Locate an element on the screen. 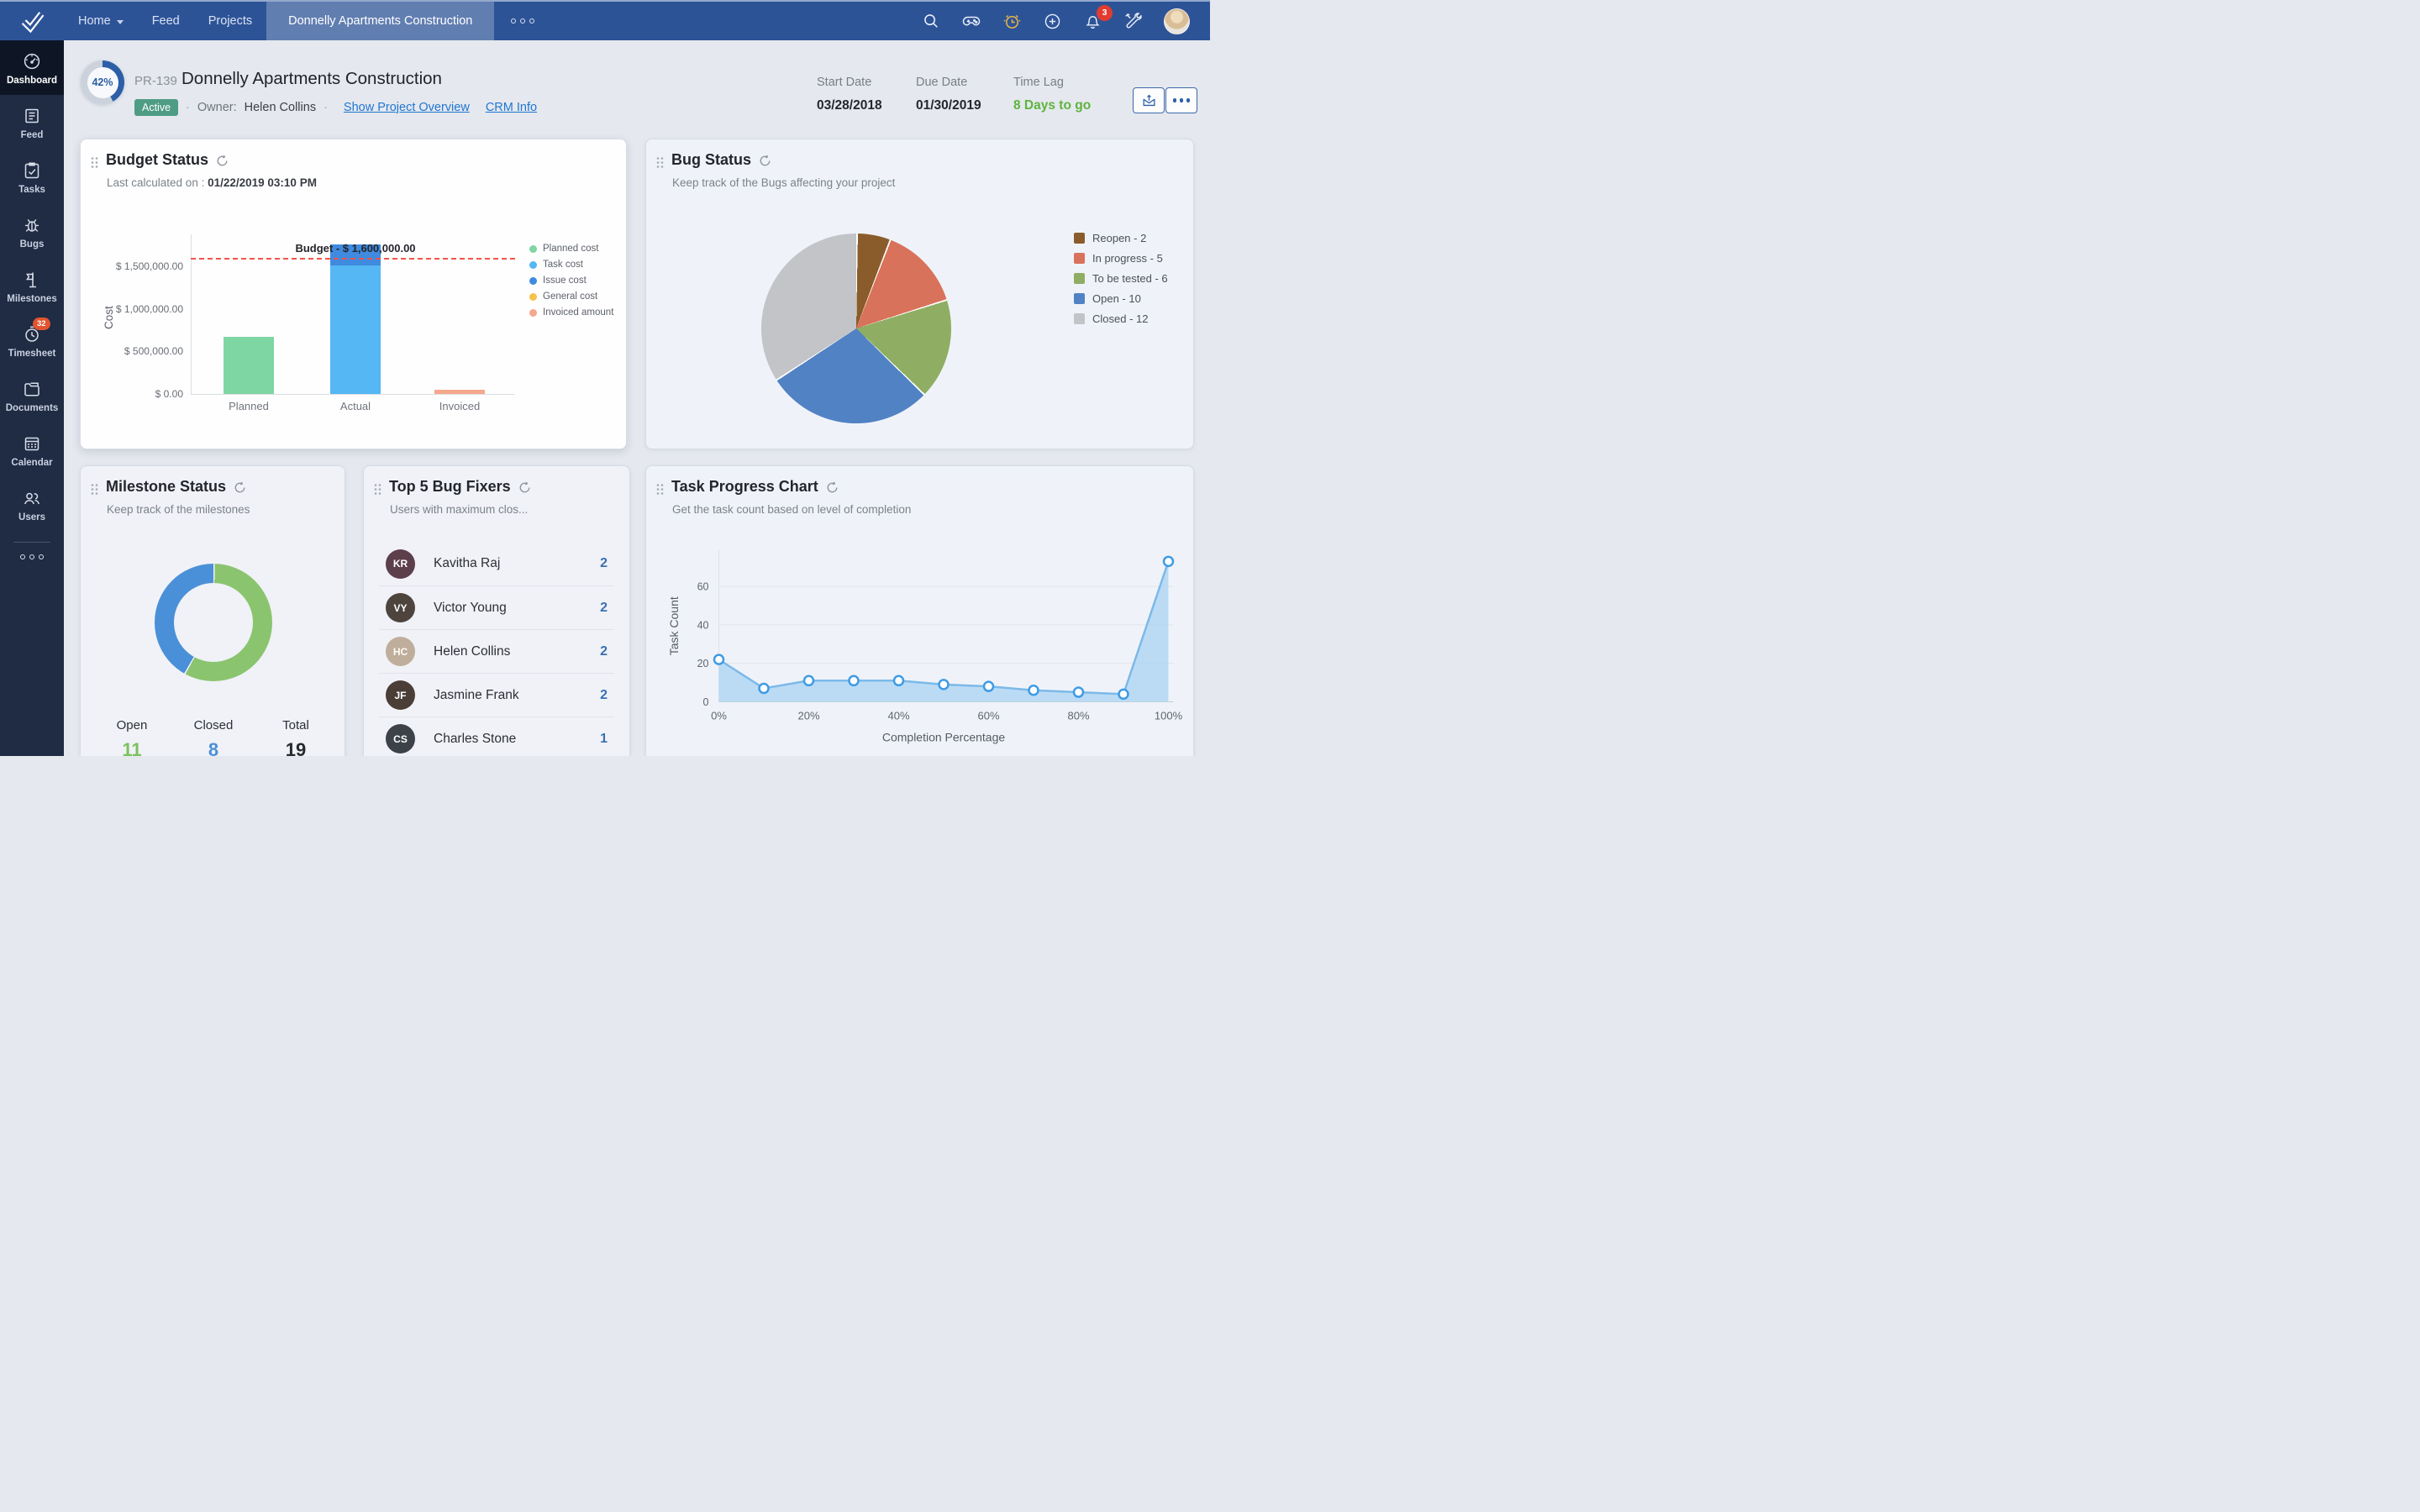 The image size is (2420, 1512). search-icon is located at coordinates (931, 21).